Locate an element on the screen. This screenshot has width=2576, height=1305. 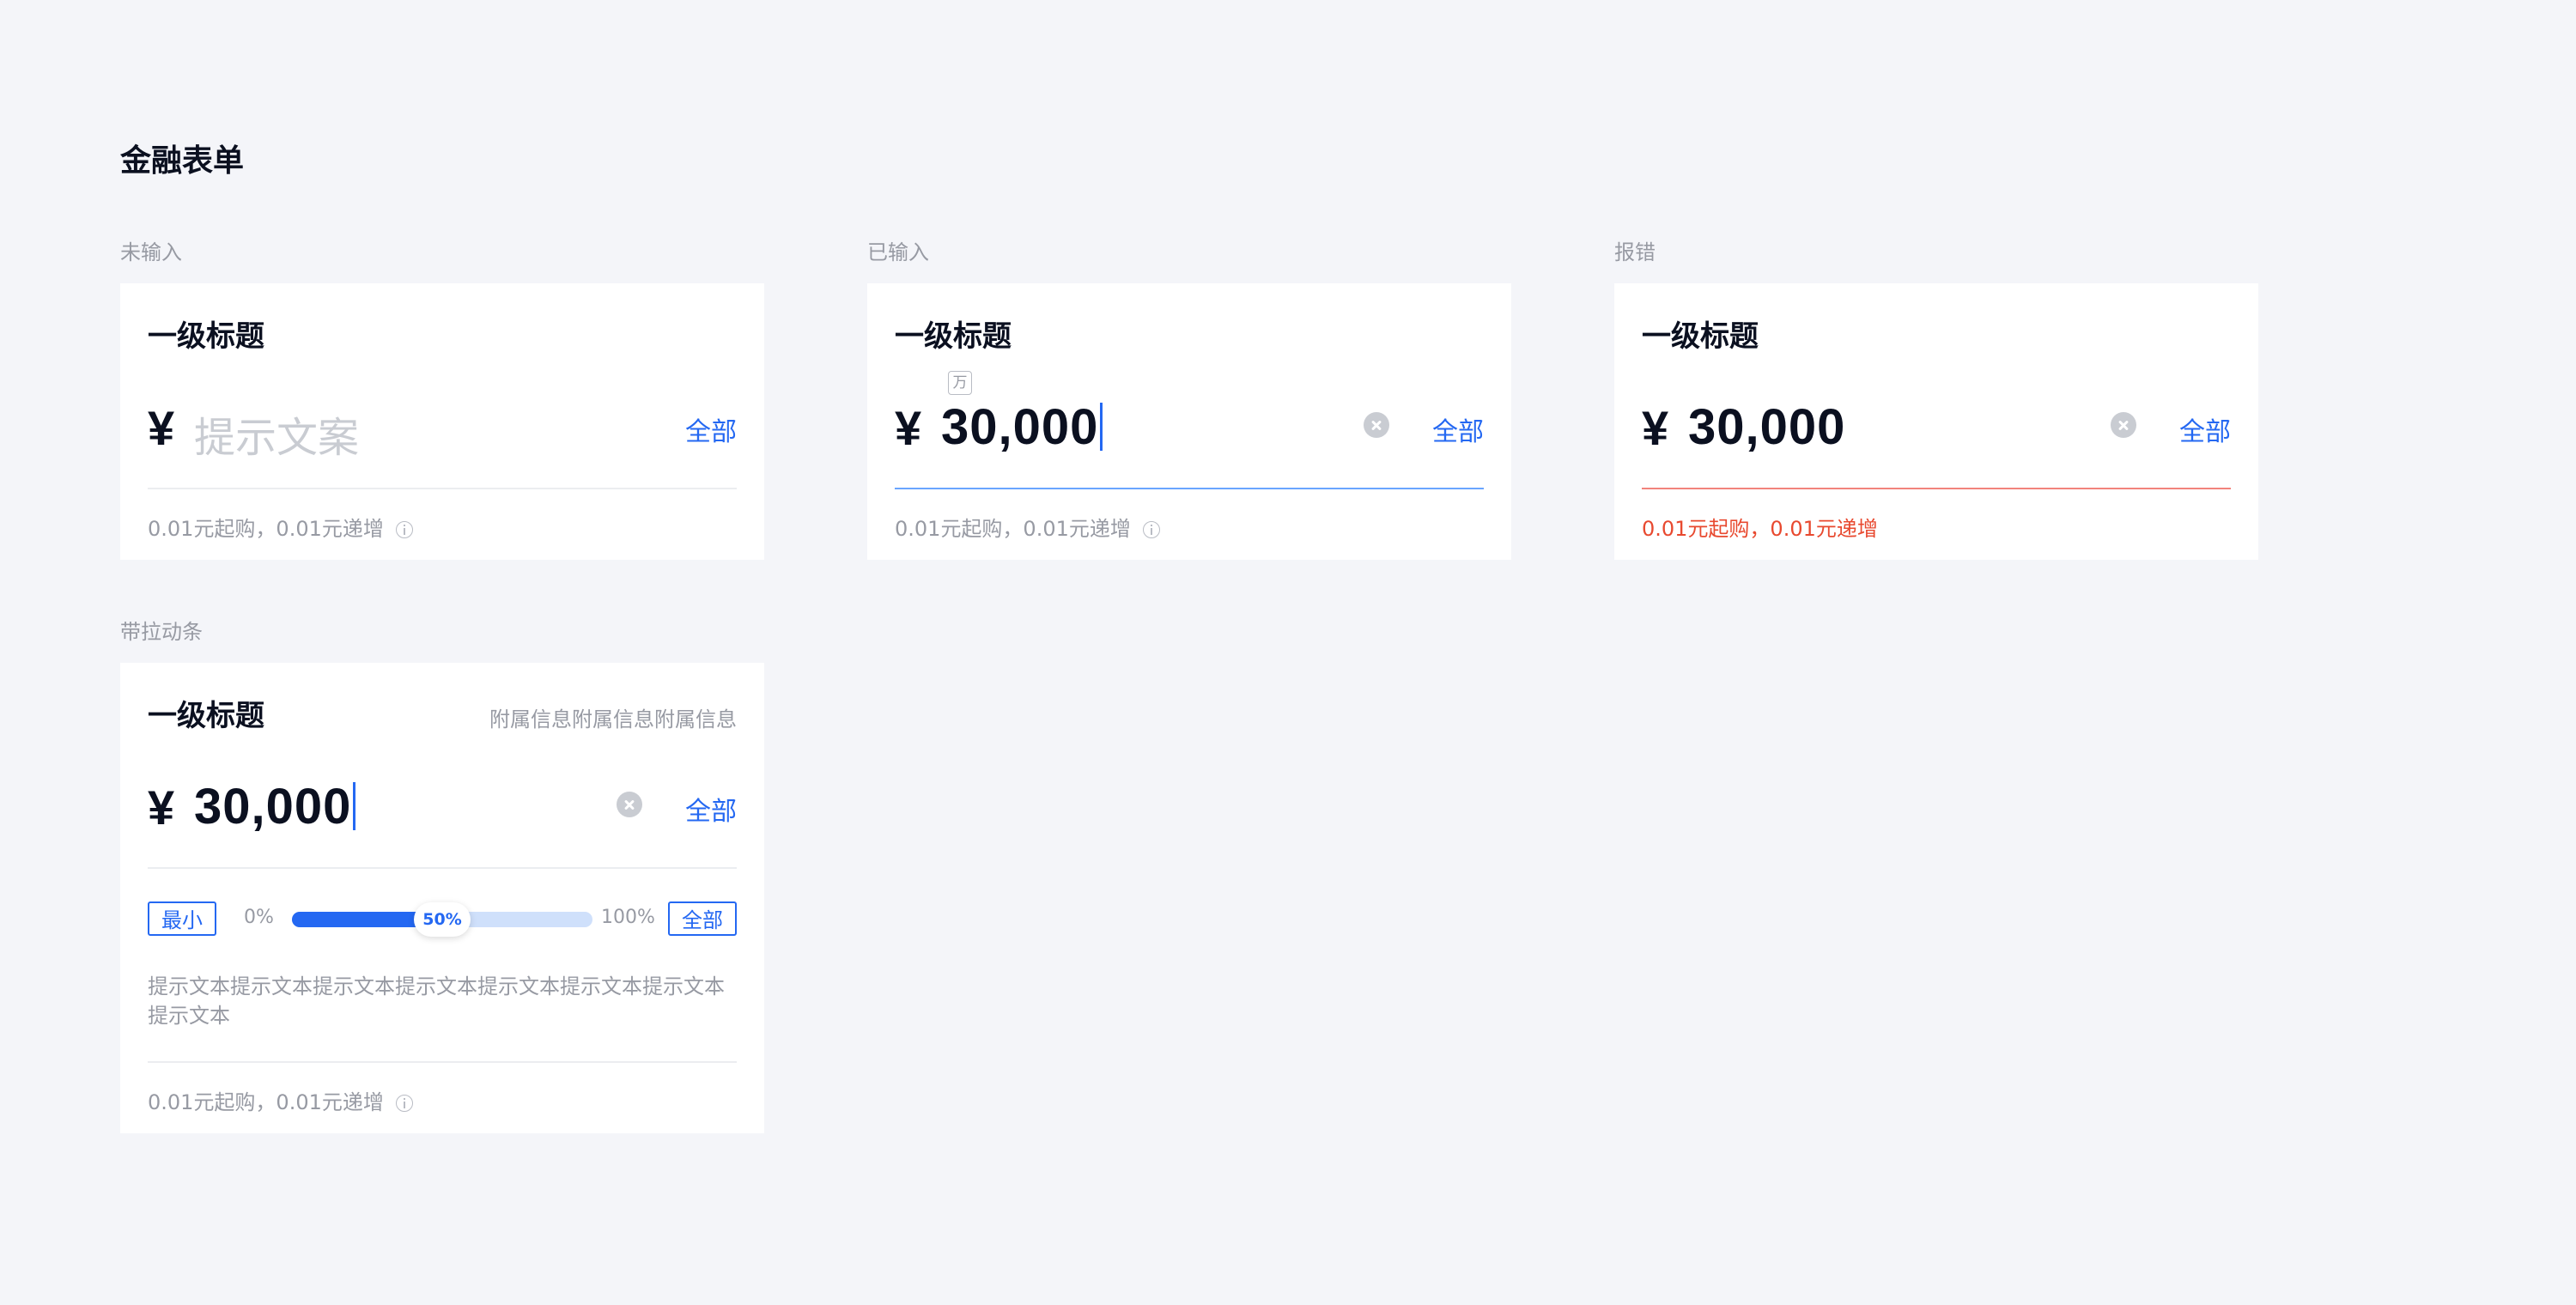
min-amount-button: 最小 is located at coordinates (182, 918).